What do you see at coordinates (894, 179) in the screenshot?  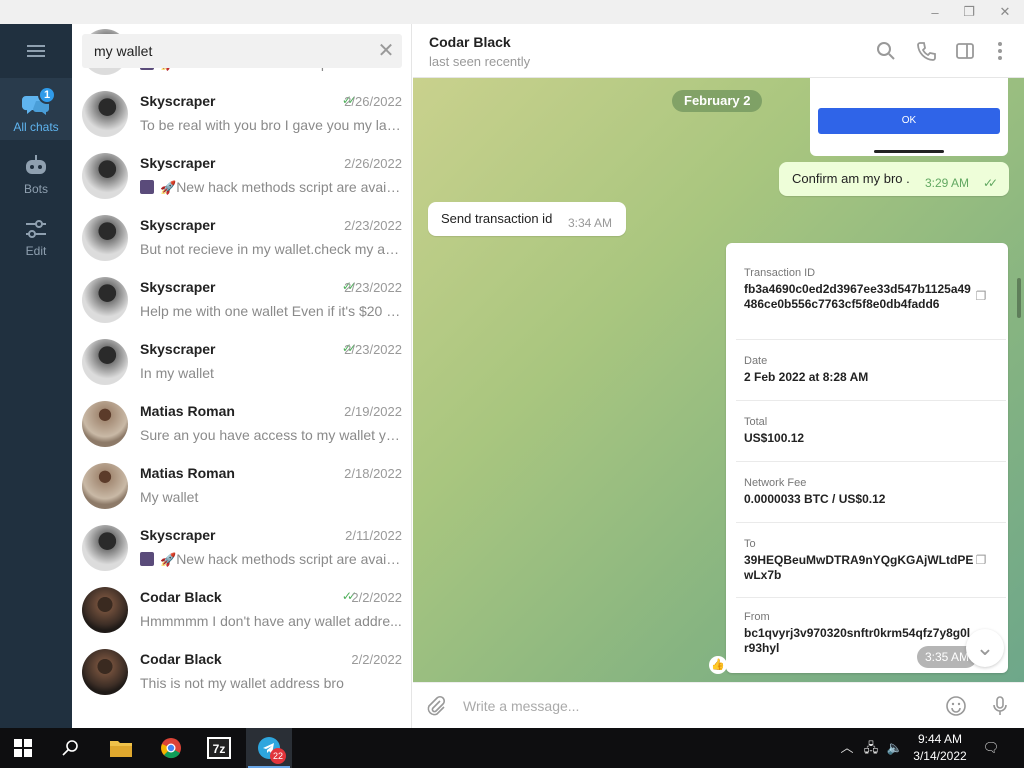 I see `outgoing-message: Confirm am my bro . 3:29 AM ✓✓` at bounding box center [894, 179].